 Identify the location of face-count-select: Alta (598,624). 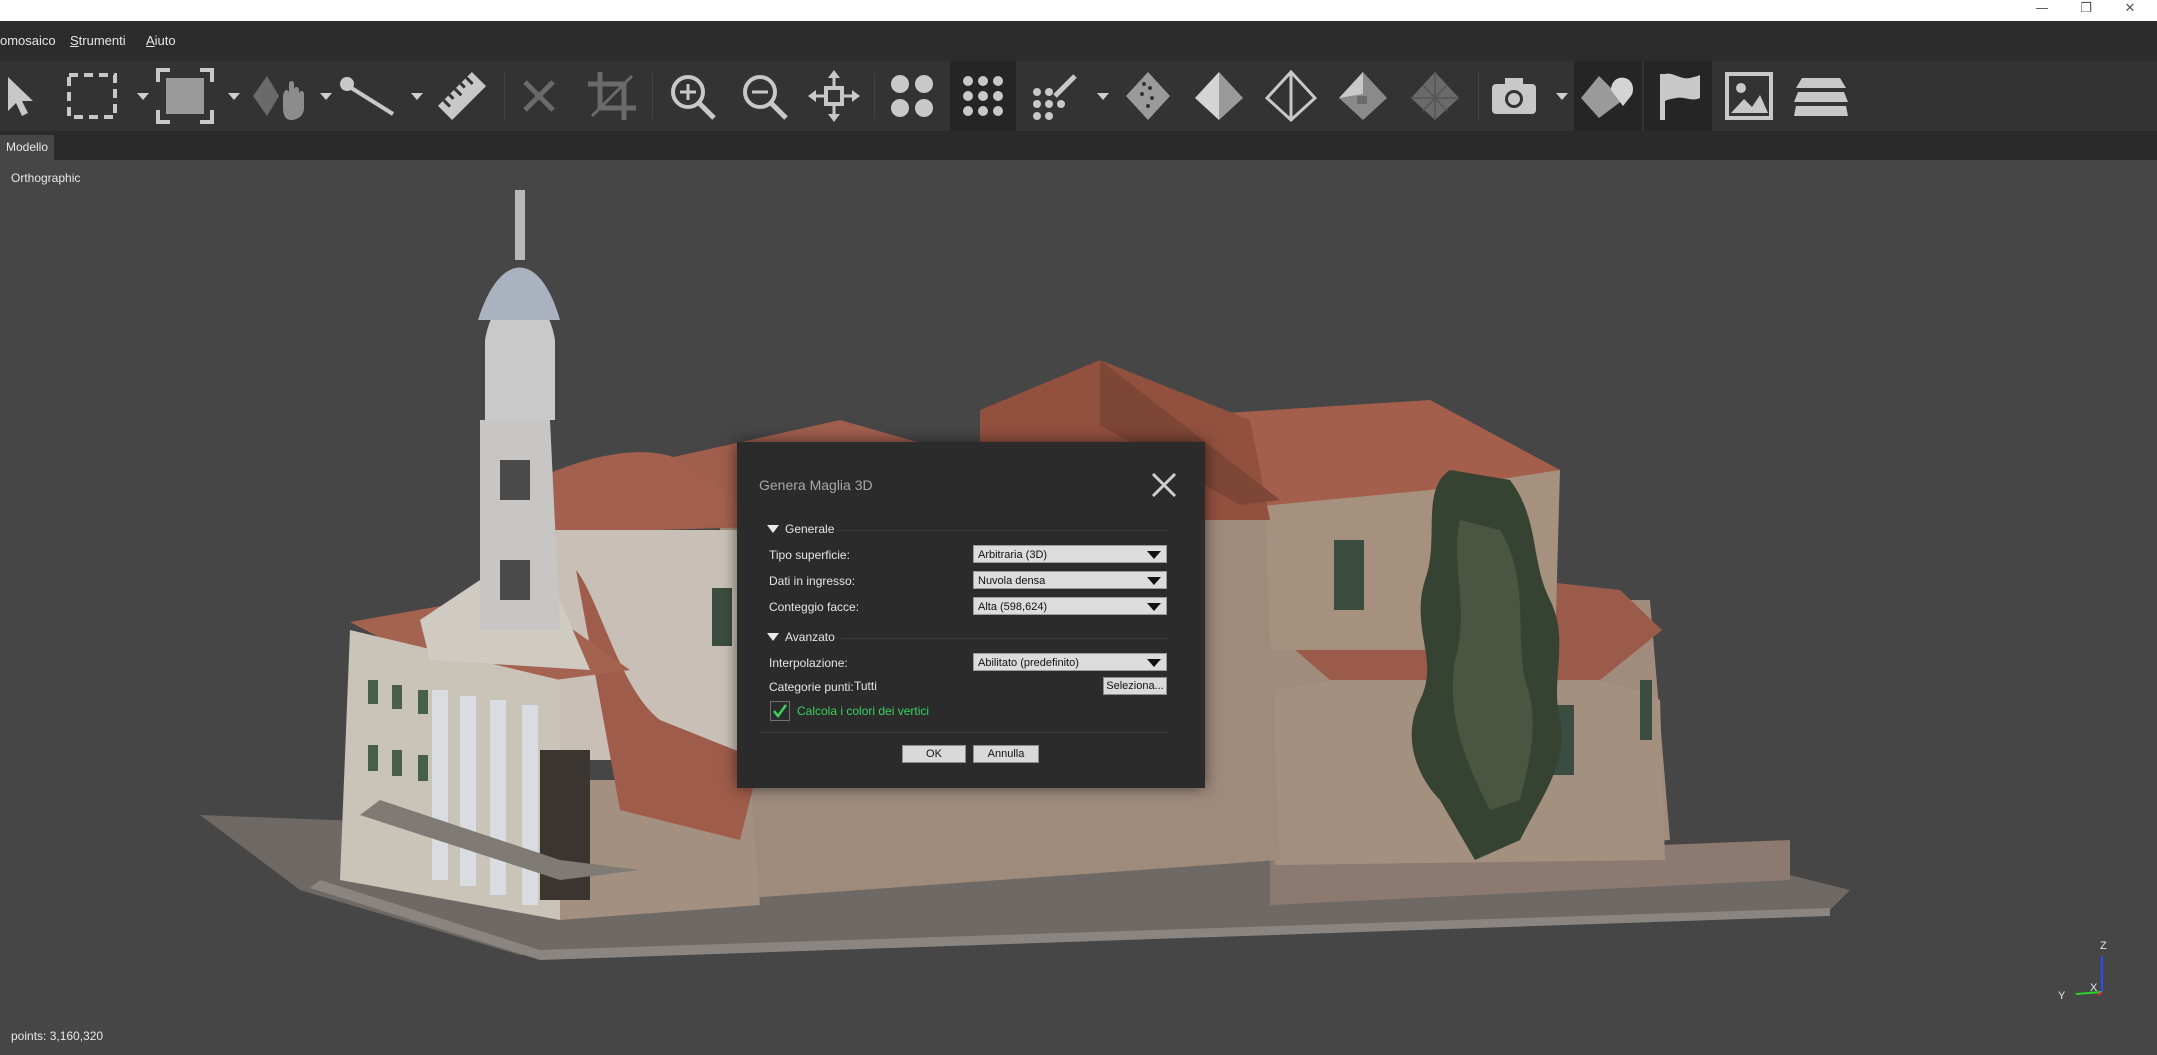
(1070, 606).